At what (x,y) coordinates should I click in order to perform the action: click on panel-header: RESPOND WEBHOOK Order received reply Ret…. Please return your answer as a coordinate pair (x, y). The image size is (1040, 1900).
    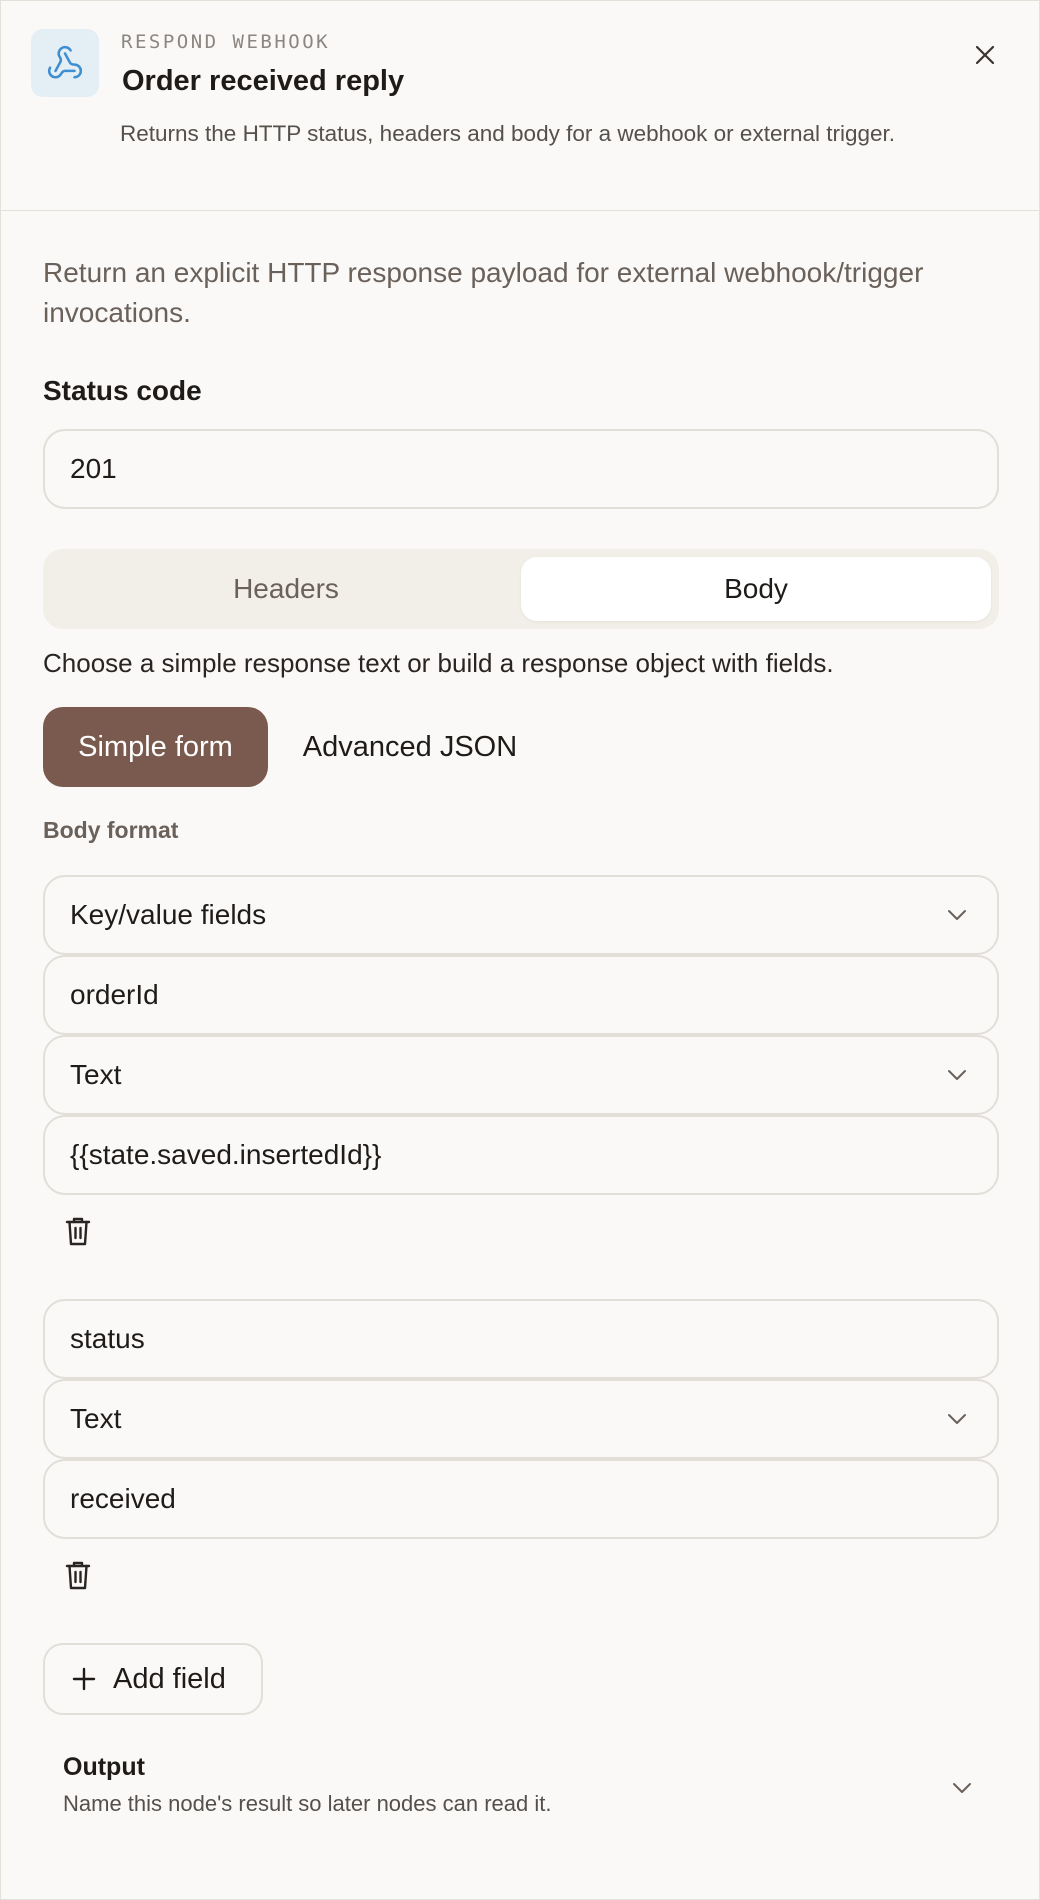
    Looking at the image, I should click on (520, 106).